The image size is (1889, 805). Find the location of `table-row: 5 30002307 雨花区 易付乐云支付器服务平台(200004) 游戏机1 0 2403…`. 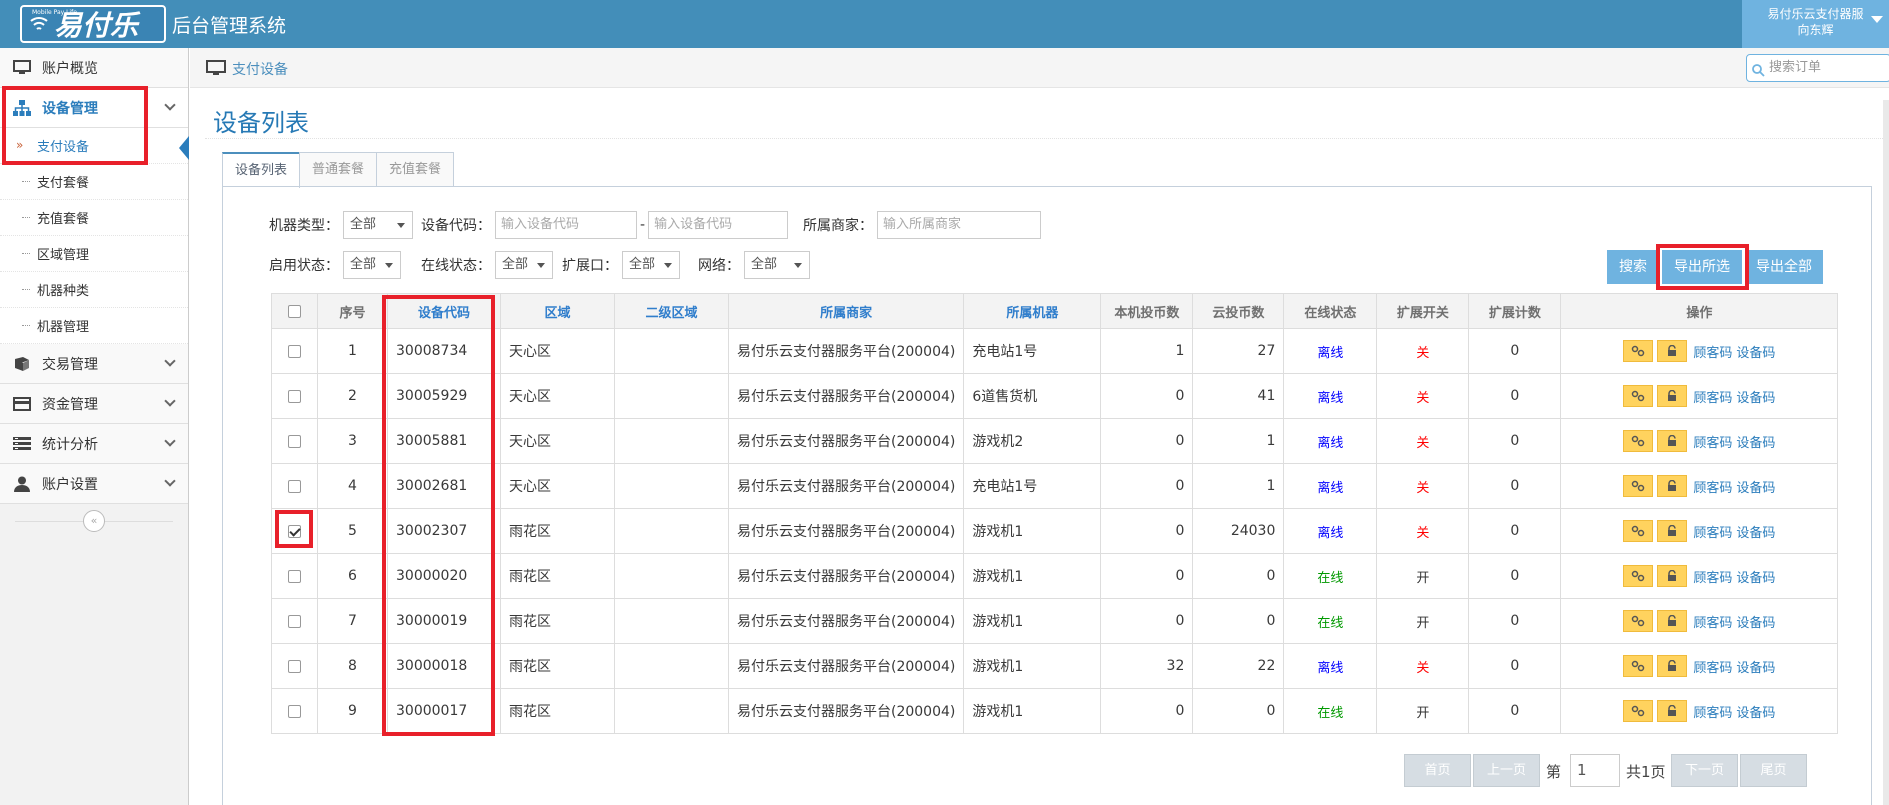

table-row: 5 30002307 雨花区 易付乐云支付器服务平台(200004) 游戏机1 0 2403… is located at coordinates (1055, 531).